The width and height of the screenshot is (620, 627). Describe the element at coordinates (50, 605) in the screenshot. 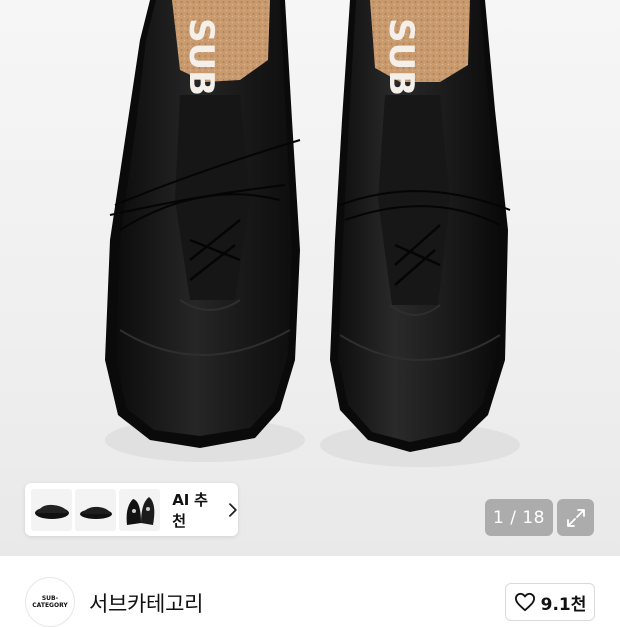

I see `brand-logo-line2: CATEGORY` at that location.